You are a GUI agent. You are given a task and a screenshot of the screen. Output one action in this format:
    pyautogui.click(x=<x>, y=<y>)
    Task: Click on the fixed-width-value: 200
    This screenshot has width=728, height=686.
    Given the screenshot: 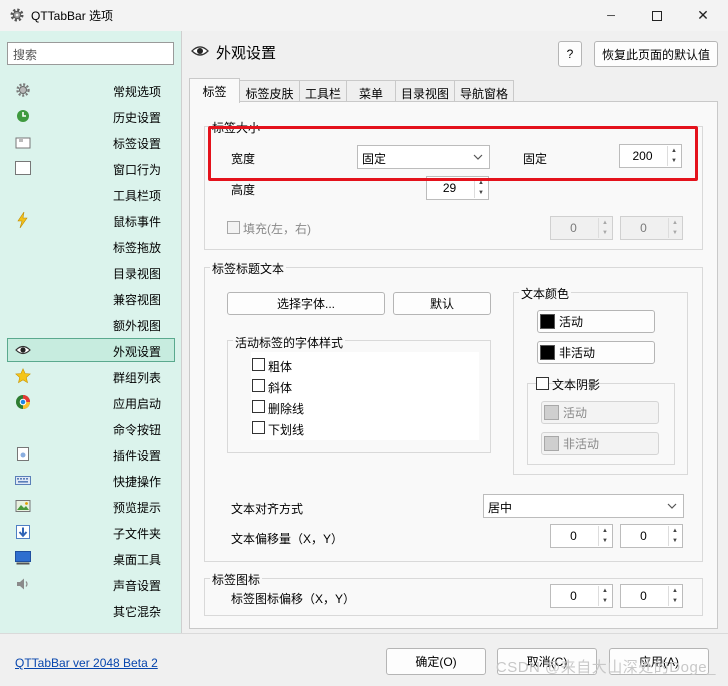 What is the action you would take?
    pyautogui.click(x=642, y=156)
    